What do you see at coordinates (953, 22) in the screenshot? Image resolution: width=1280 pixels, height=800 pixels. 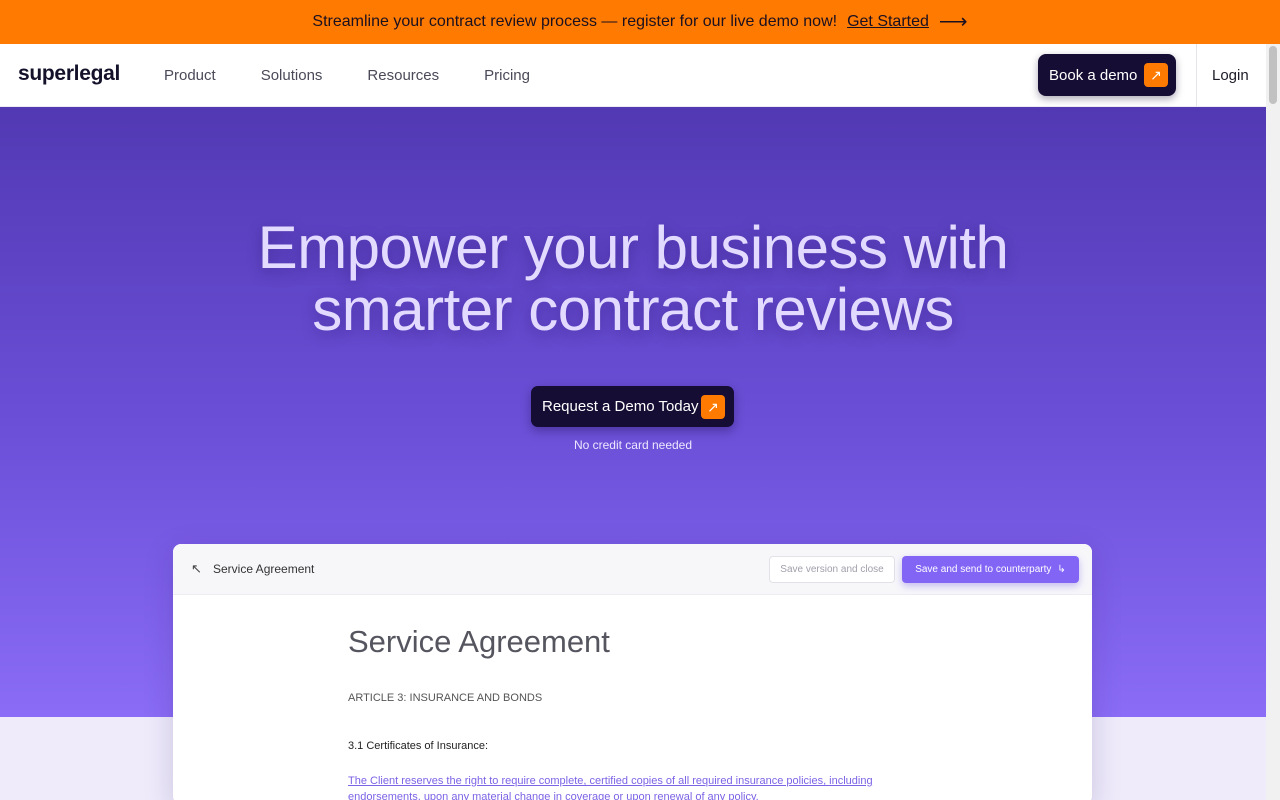 I see `long-arrow-right-icon: ⟶` at bounding box center [953, 22].